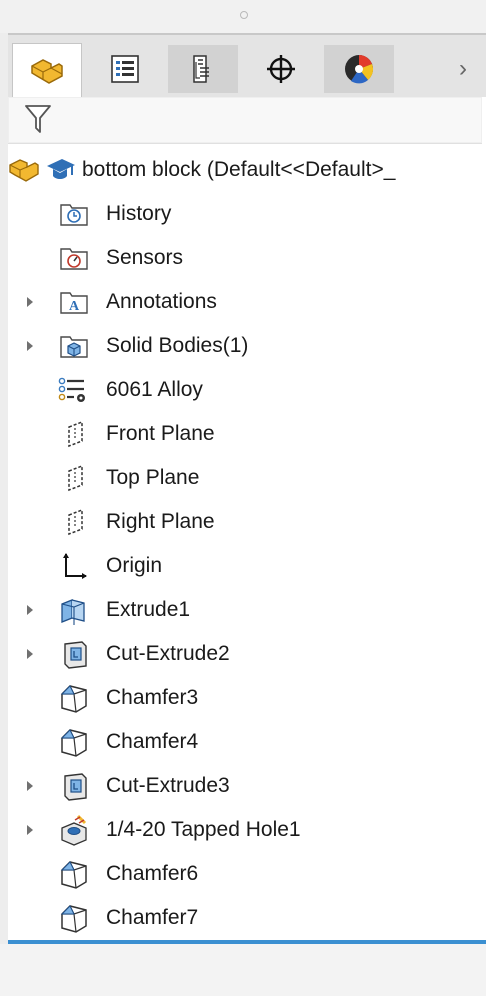 Image resolution: width=486 pixels, height=996 pixels. Describe the element at coordinates (243, 566) in the screenshot. I see `tree-item-origin: Origin` at that location.